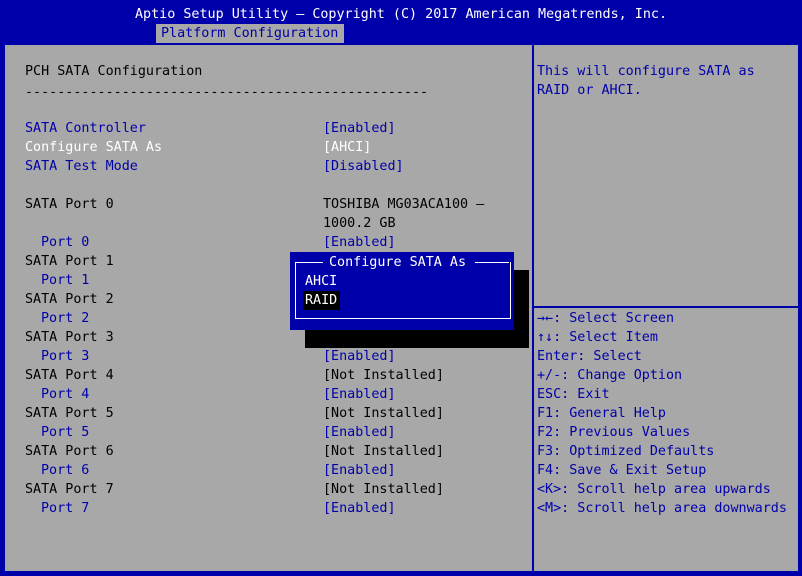 Image resolution: width=802 pixels, height=576 pixels. Describe the element at coordinates (69, 204) in the screenshot. I see `sata-port-0-label: SATA Port 0` at that location.